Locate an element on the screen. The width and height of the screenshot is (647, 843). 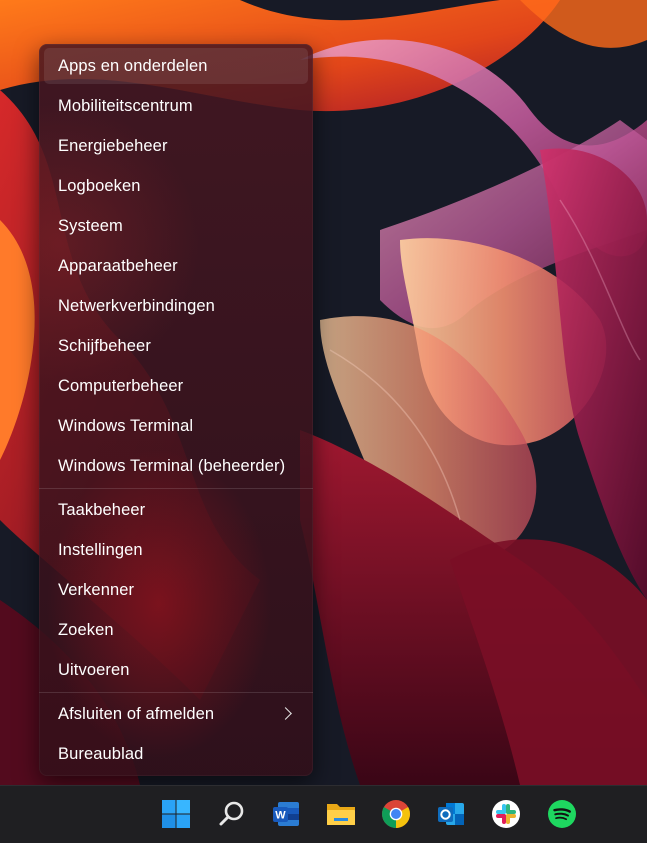
menu-item-label: Apparaatbeheer is located at coordinates (118, 265).